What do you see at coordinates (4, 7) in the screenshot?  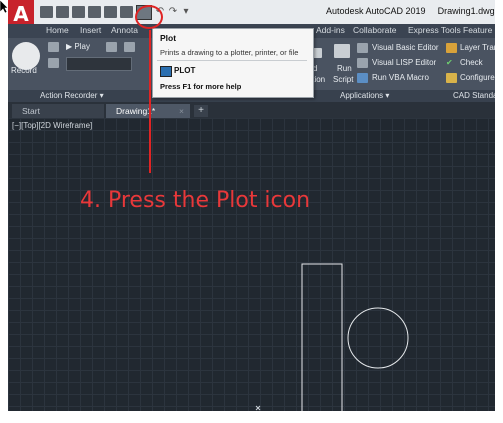 I see `mouse-cursor-icon` at bounding box center [4, 7].